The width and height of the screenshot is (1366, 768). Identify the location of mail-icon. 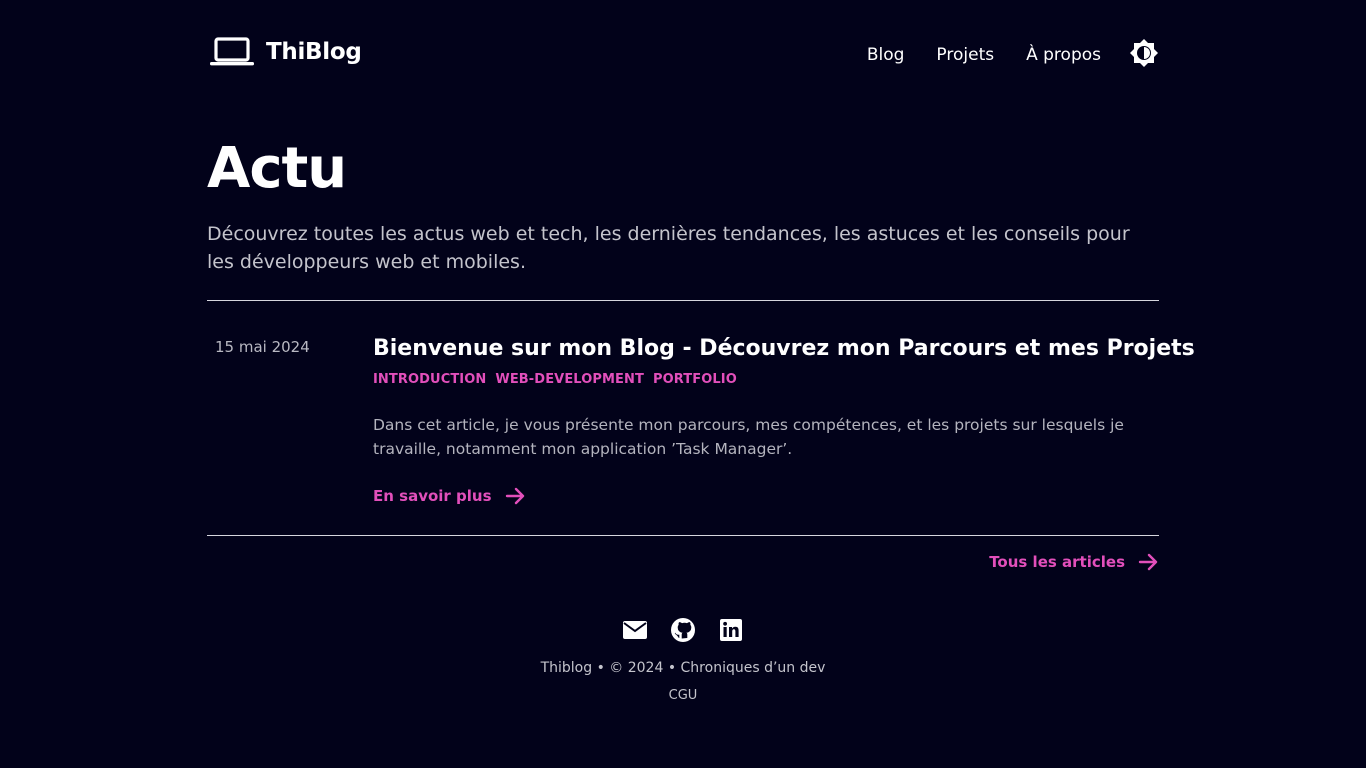
(635, 634).